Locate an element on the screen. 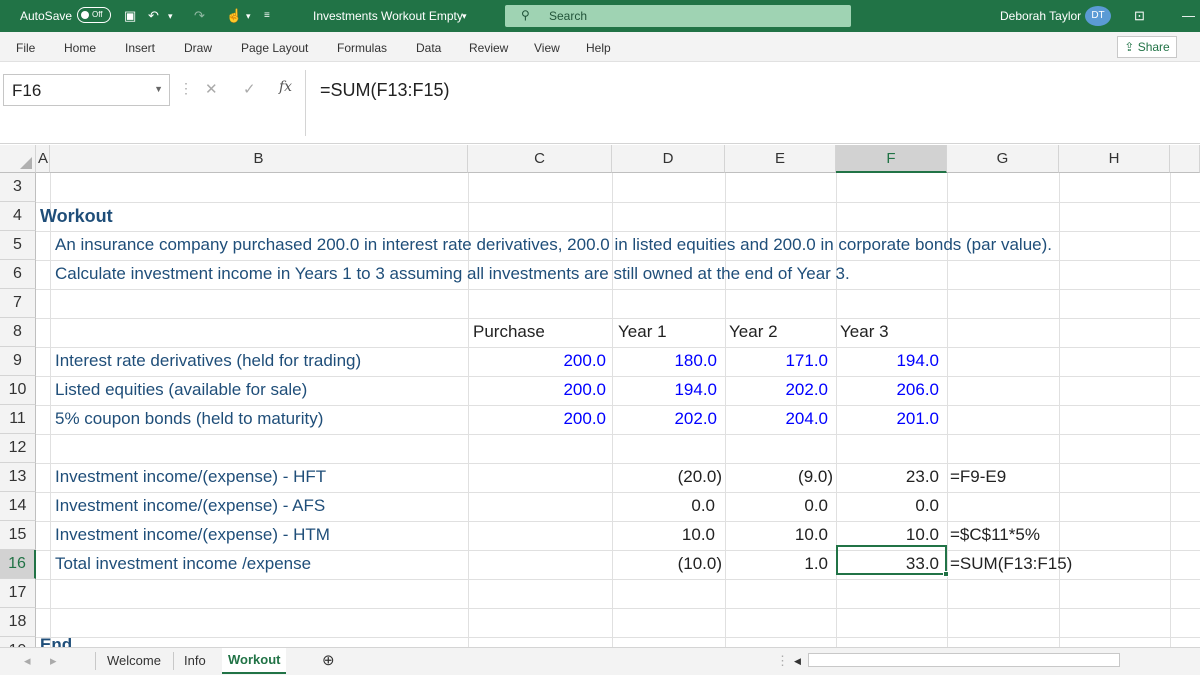  sheet-tab-workout: Workout is located at coordinates (254, 661).